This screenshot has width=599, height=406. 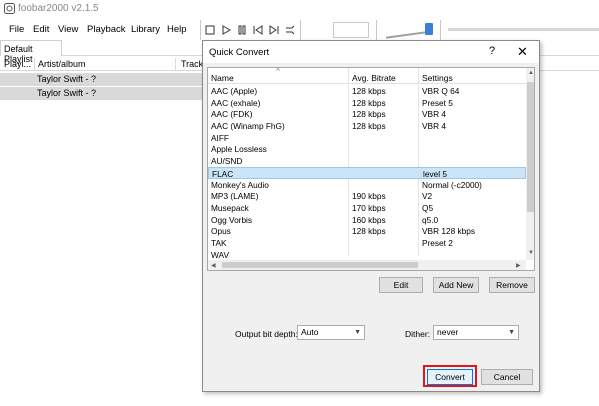 I want to click on app-titlebar: foobar2000 v2.1.5, so click(x=299, y=9).